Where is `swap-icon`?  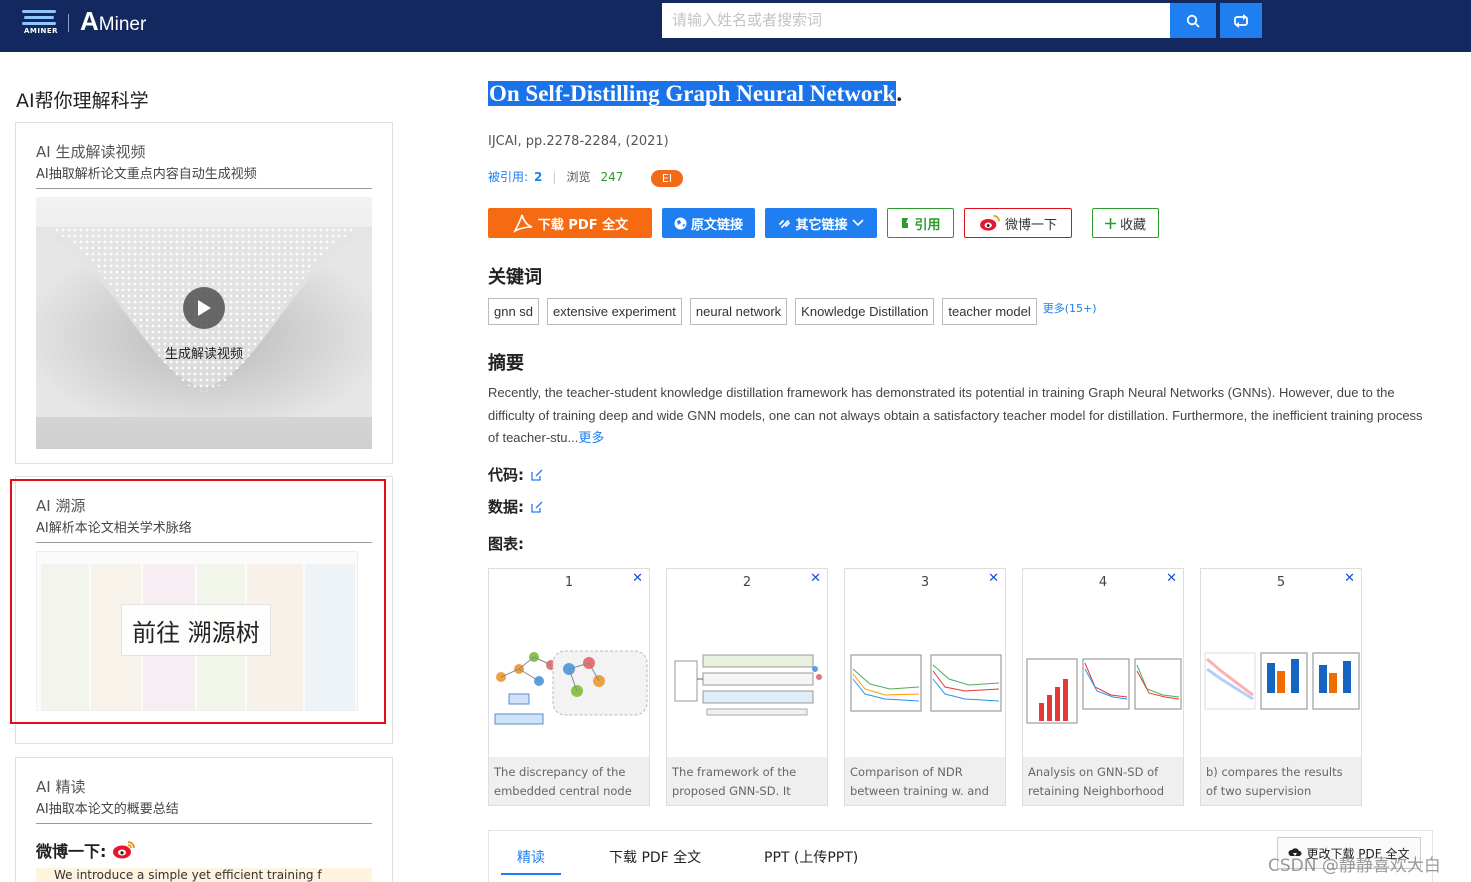
swap-icon is located at coordinates (1241, 20).